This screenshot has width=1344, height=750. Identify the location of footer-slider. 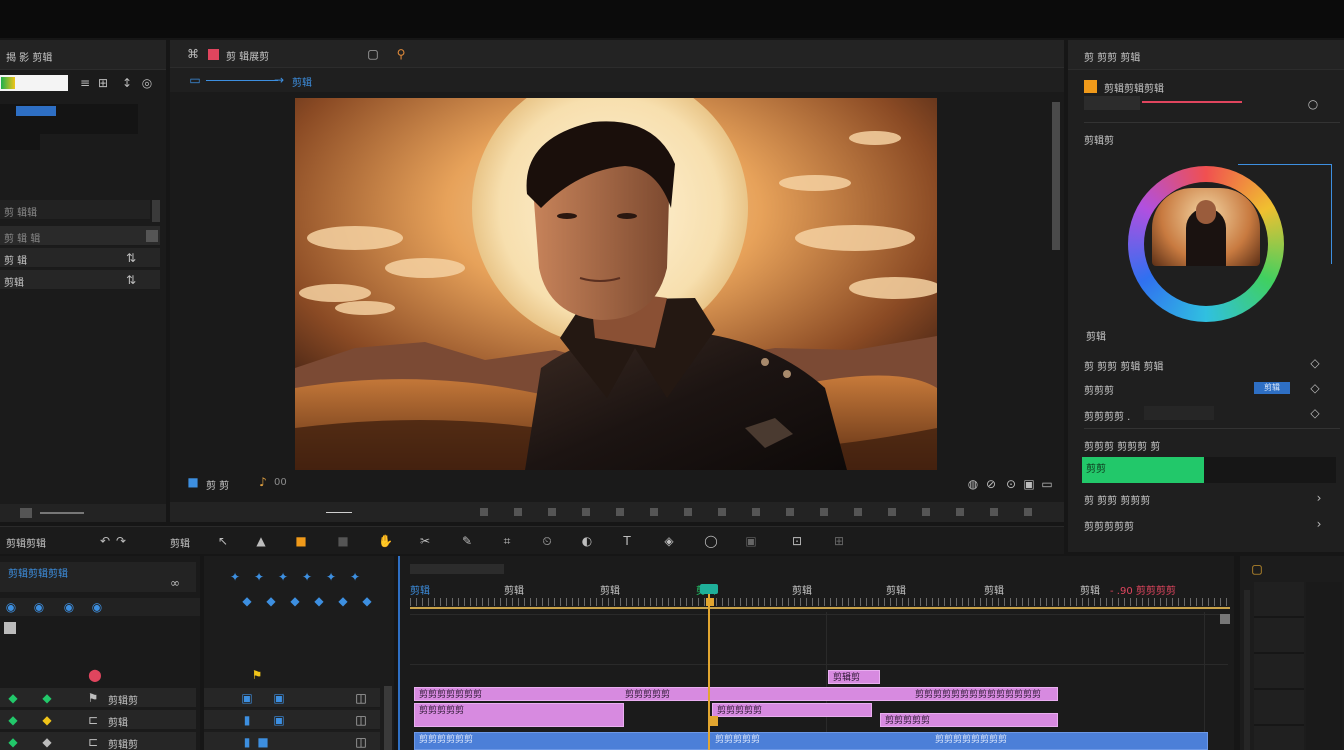
(62, 513).